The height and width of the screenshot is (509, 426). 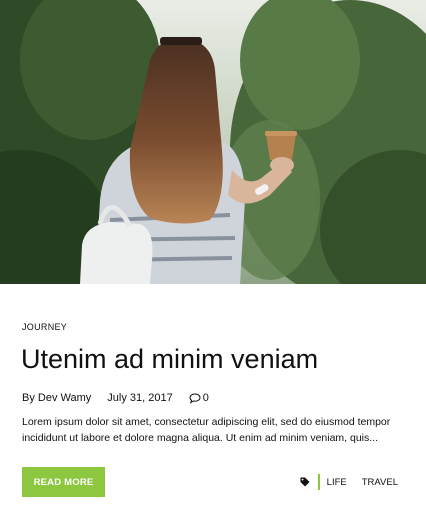 I want to click on comment-count: 0, so click(x=205, y=398).